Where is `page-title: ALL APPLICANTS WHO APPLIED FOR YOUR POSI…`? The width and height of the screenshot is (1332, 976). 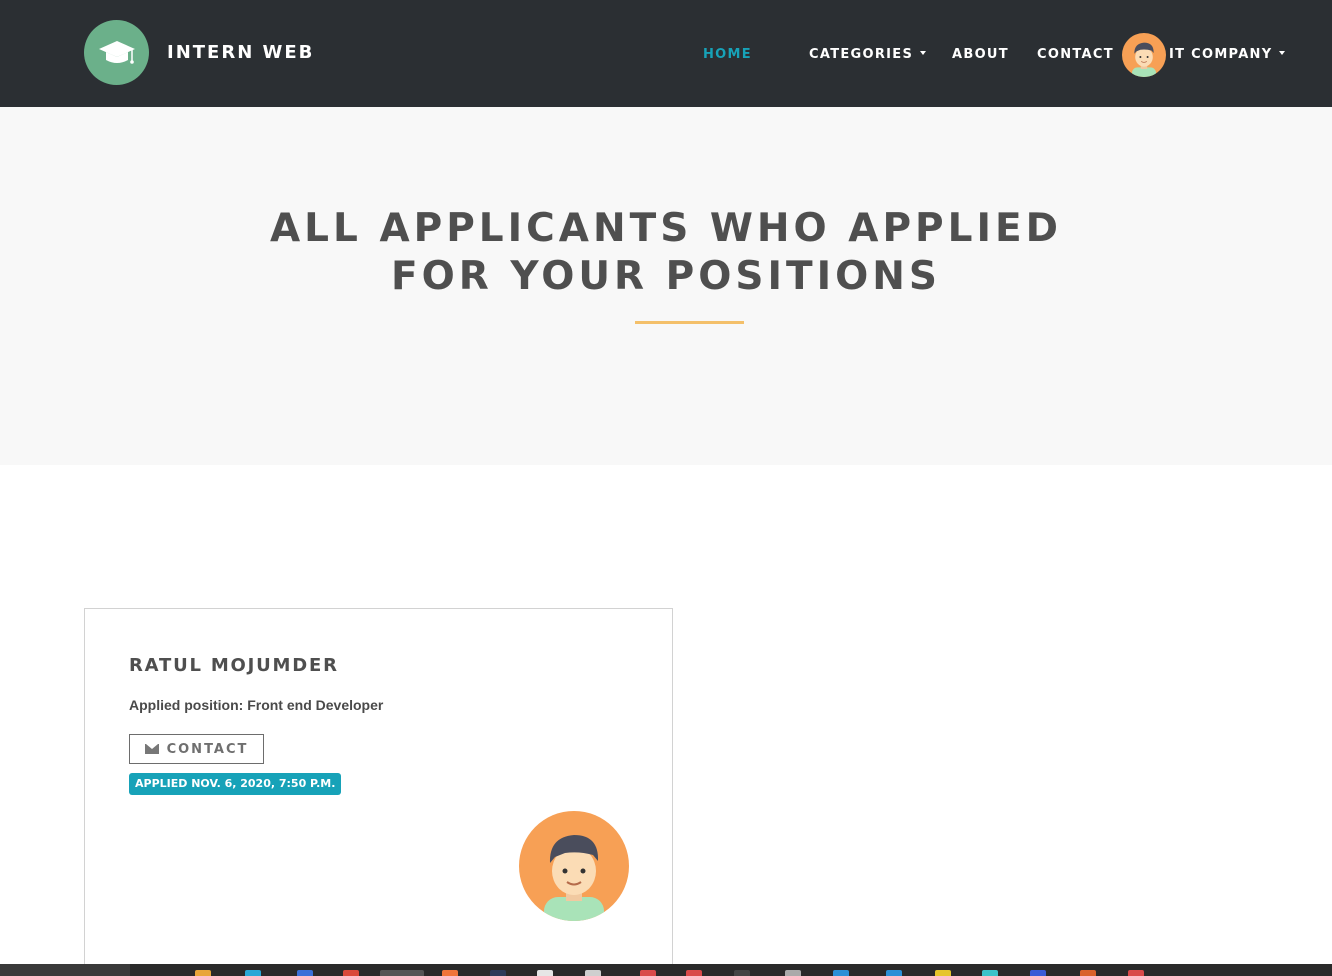
page-title: ALL APPLICANTS WHO APPLIED FOR YOUR POSI… is located at coordinates (666, 253).